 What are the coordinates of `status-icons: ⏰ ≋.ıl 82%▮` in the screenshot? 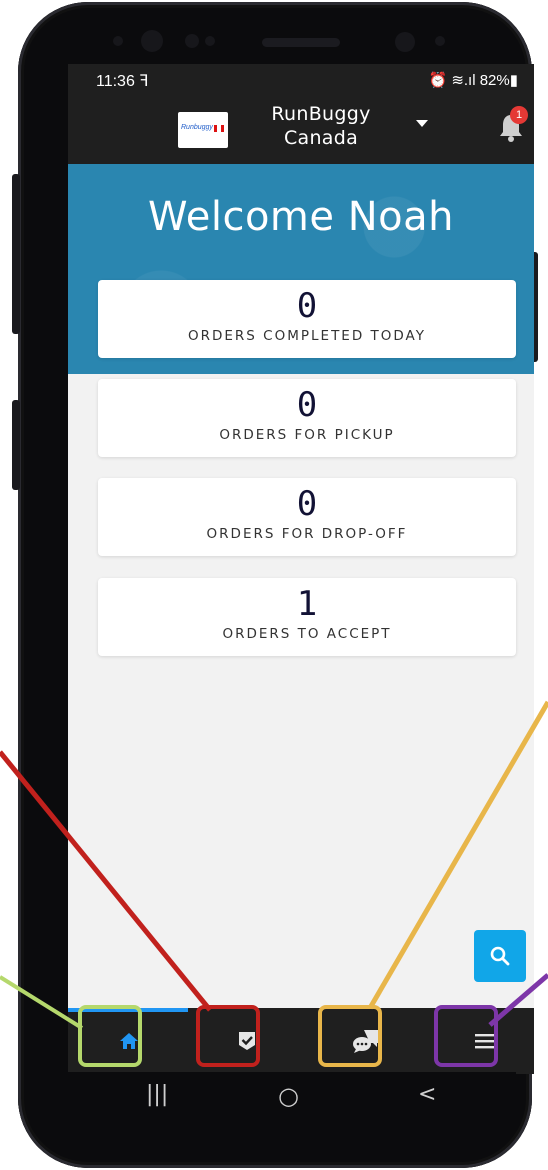 It's located at (473, 80).